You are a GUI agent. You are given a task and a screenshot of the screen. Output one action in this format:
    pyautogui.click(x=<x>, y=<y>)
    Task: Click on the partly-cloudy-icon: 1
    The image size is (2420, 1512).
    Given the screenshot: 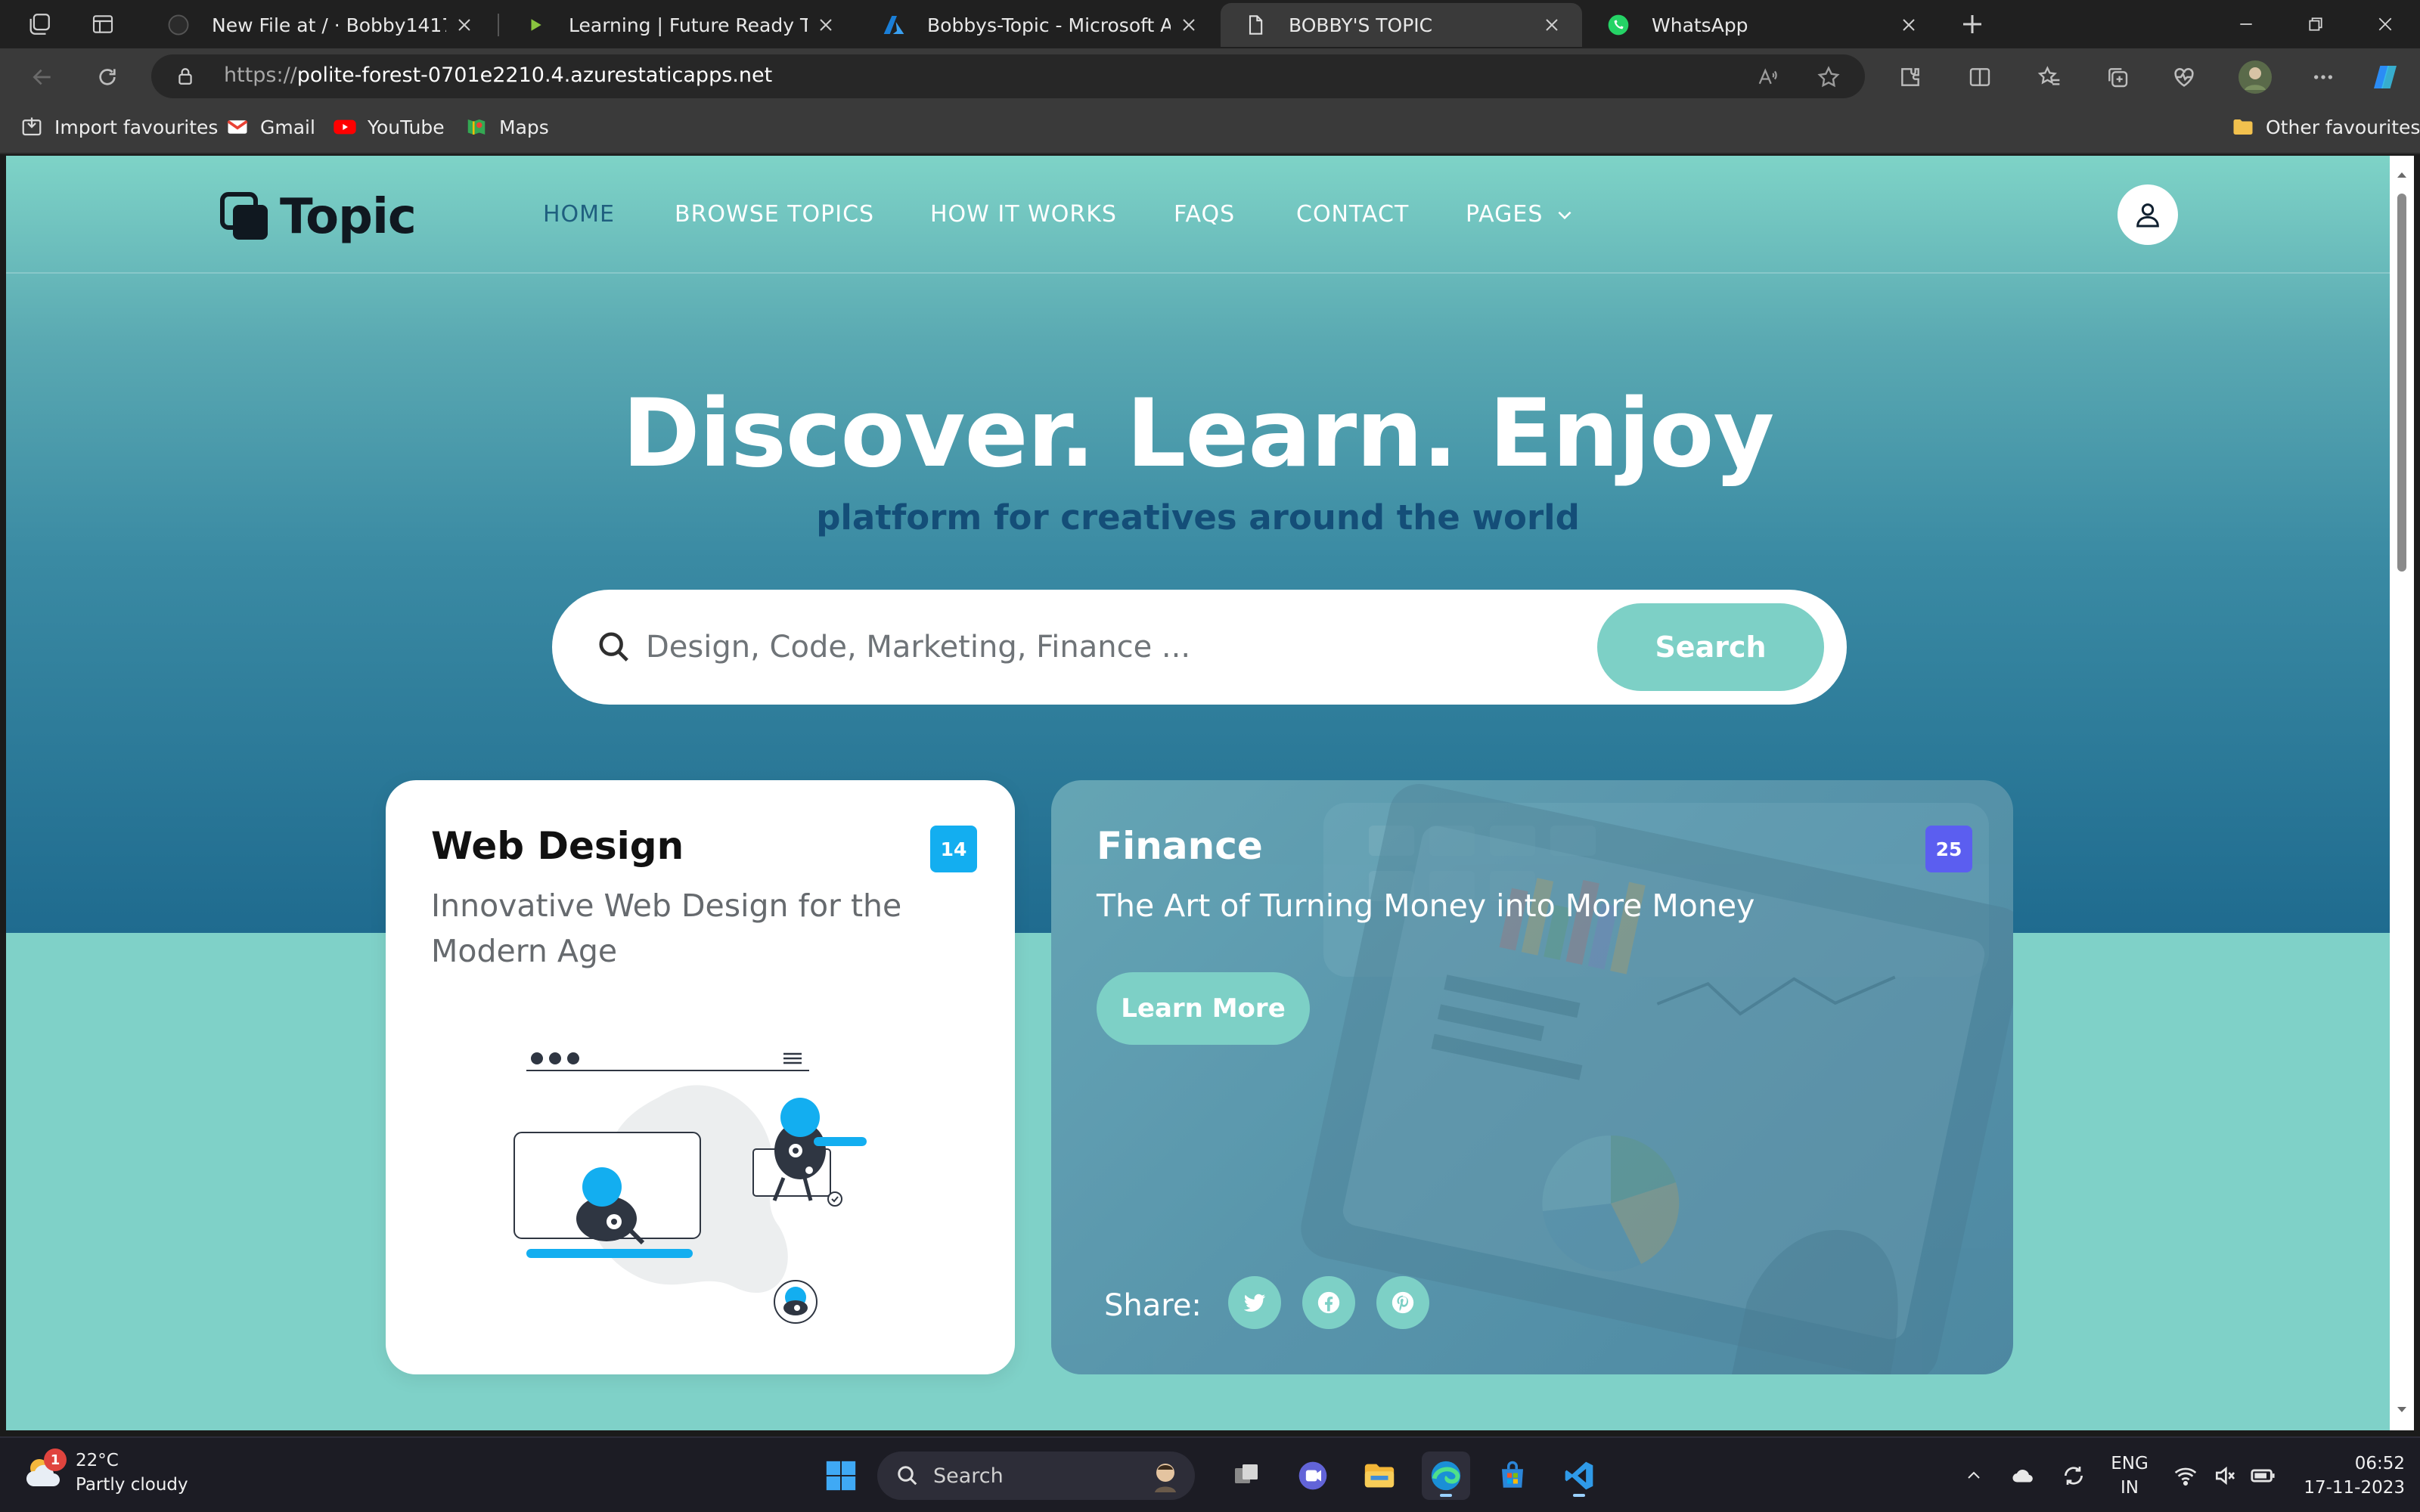 What is the action you would take?
    pyautogui.click(x=45, y=1471)
    